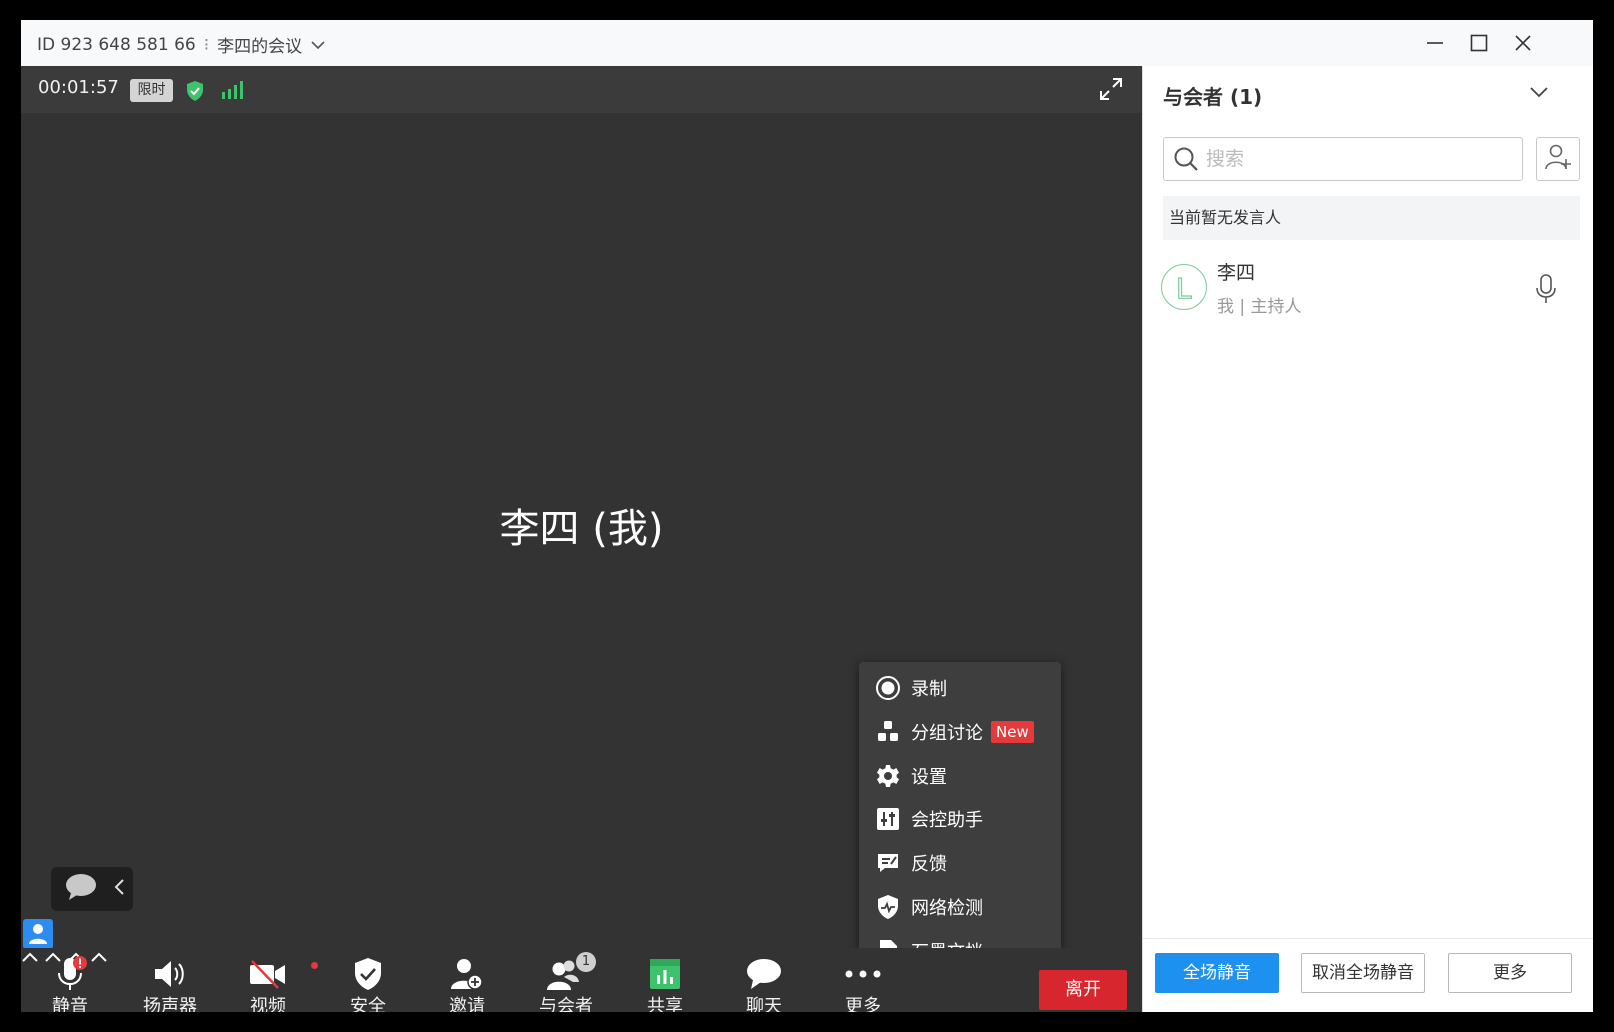 The width and height of the screenshot is (1614, 1032). Describe the element at coordinates (1371, 218) in the screenshot. I see `current-speaker-status: 当前暂无发言人` at that location.